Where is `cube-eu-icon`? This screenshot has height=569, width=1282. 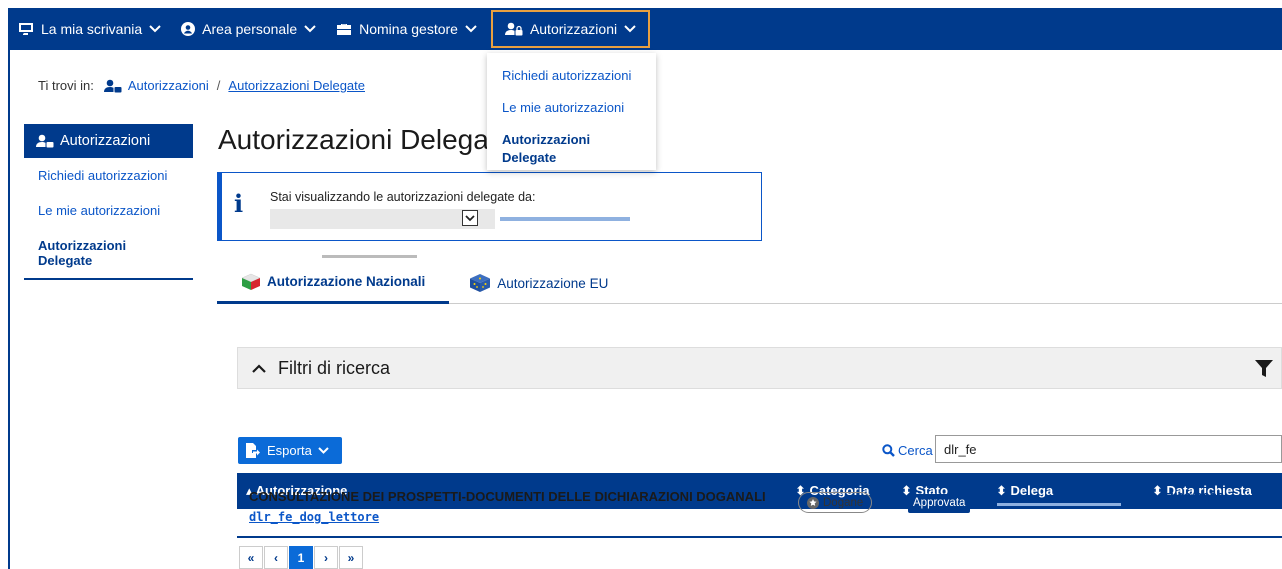 cube-eu-icon is located at coordinates (480, 283).